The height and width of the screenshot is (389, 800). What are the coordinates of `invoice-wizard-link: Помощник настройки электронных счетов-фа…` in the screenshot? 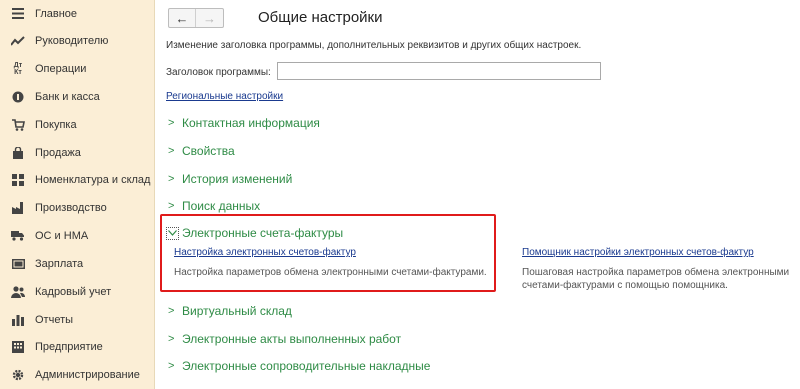 It's located at (638, 252).